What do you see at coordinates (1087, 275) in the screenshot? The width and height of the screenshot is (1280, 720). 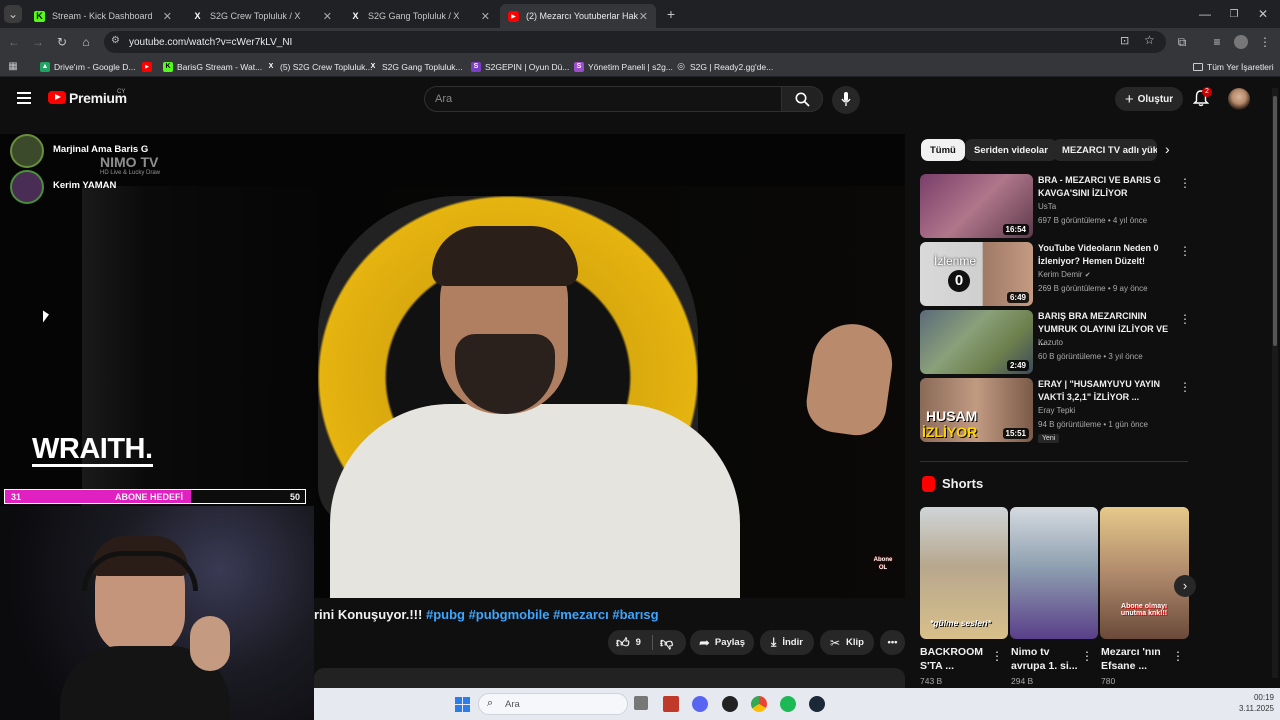 I see `verified-icon: ✔` at bounding box center [1087, 275].